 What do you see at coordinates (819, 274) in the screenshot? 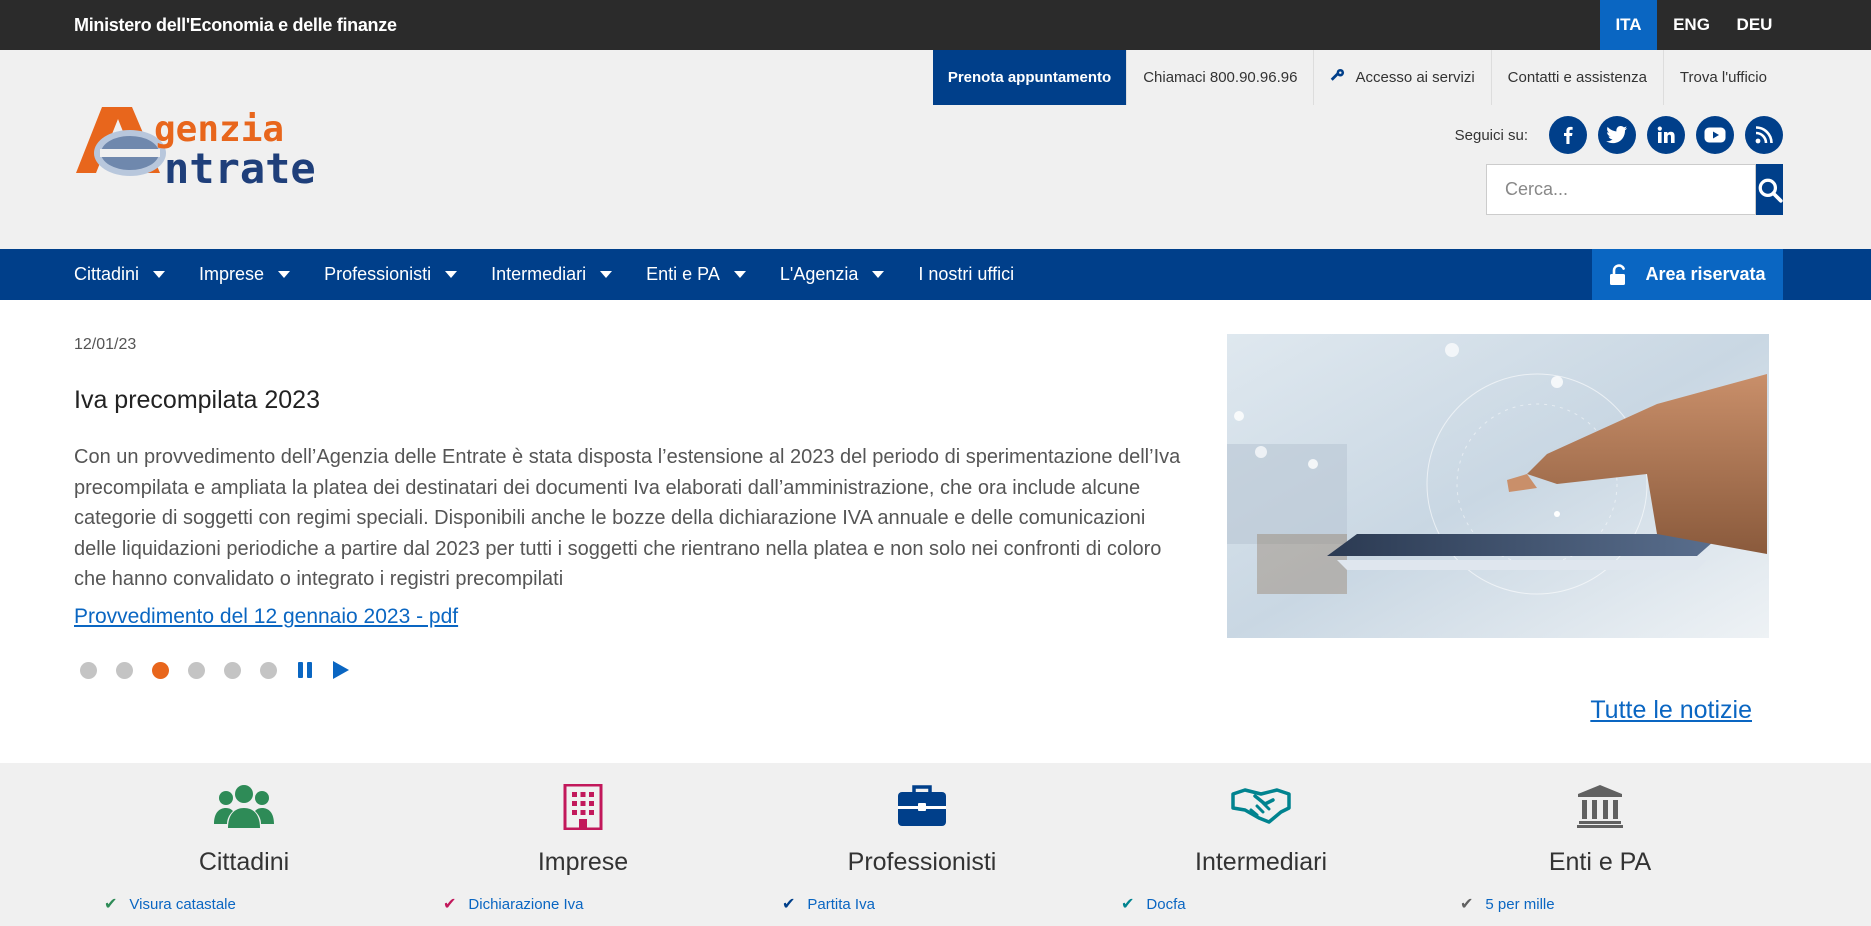
I see `nav-agenzia-label: L'Agenzia` at bounding box center [819, 274].